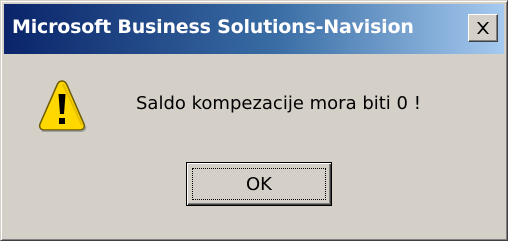  Describe the element at coordinates (62, 106) in the screenshot. I see `warning-icon` at that location.